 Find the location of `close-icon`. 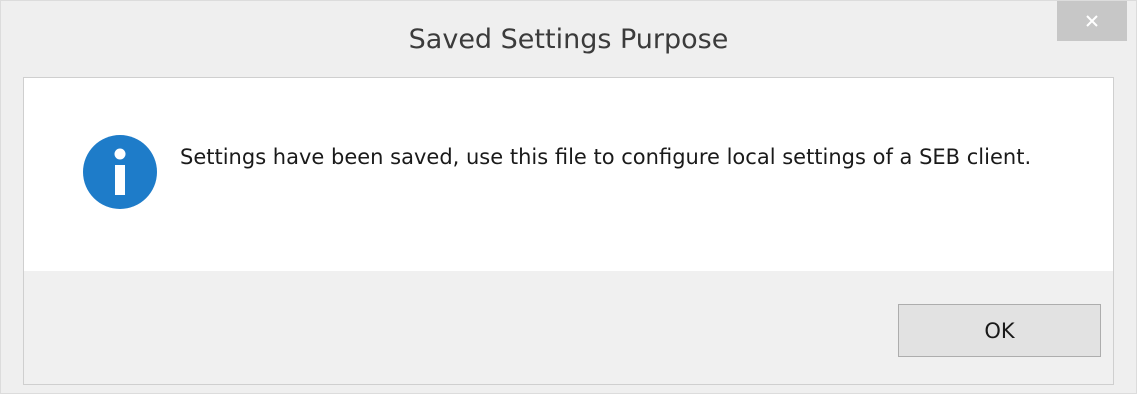

close-icon is located at coordinates (1092, 21).